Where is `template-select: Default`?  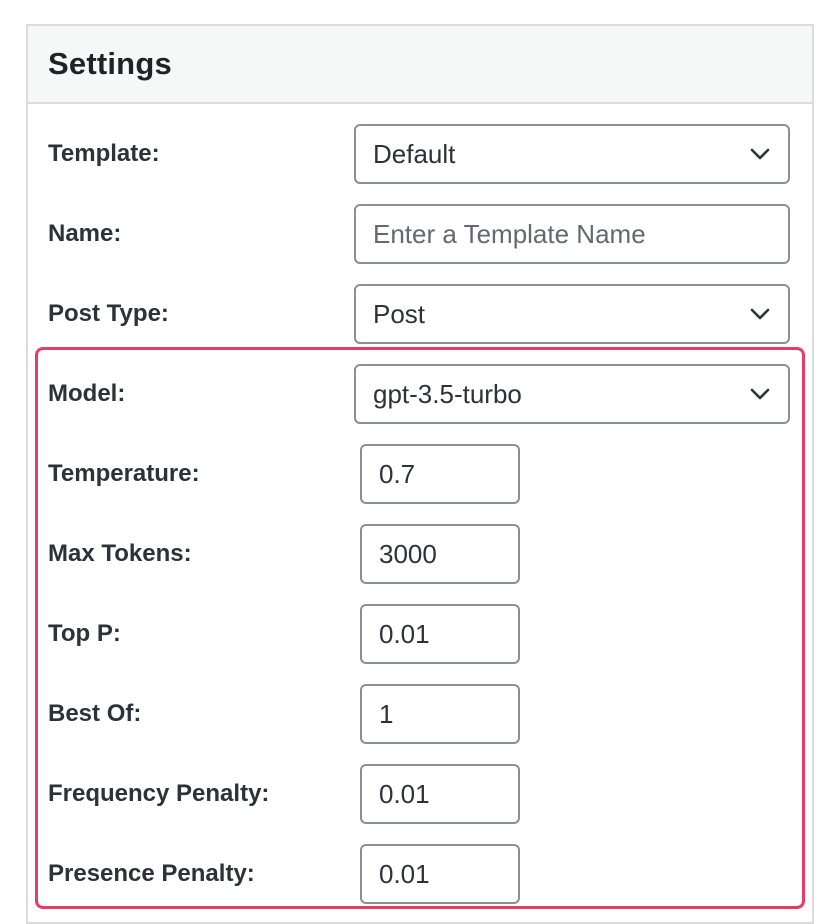
template-select: Default is located at coordinates (572, 154).